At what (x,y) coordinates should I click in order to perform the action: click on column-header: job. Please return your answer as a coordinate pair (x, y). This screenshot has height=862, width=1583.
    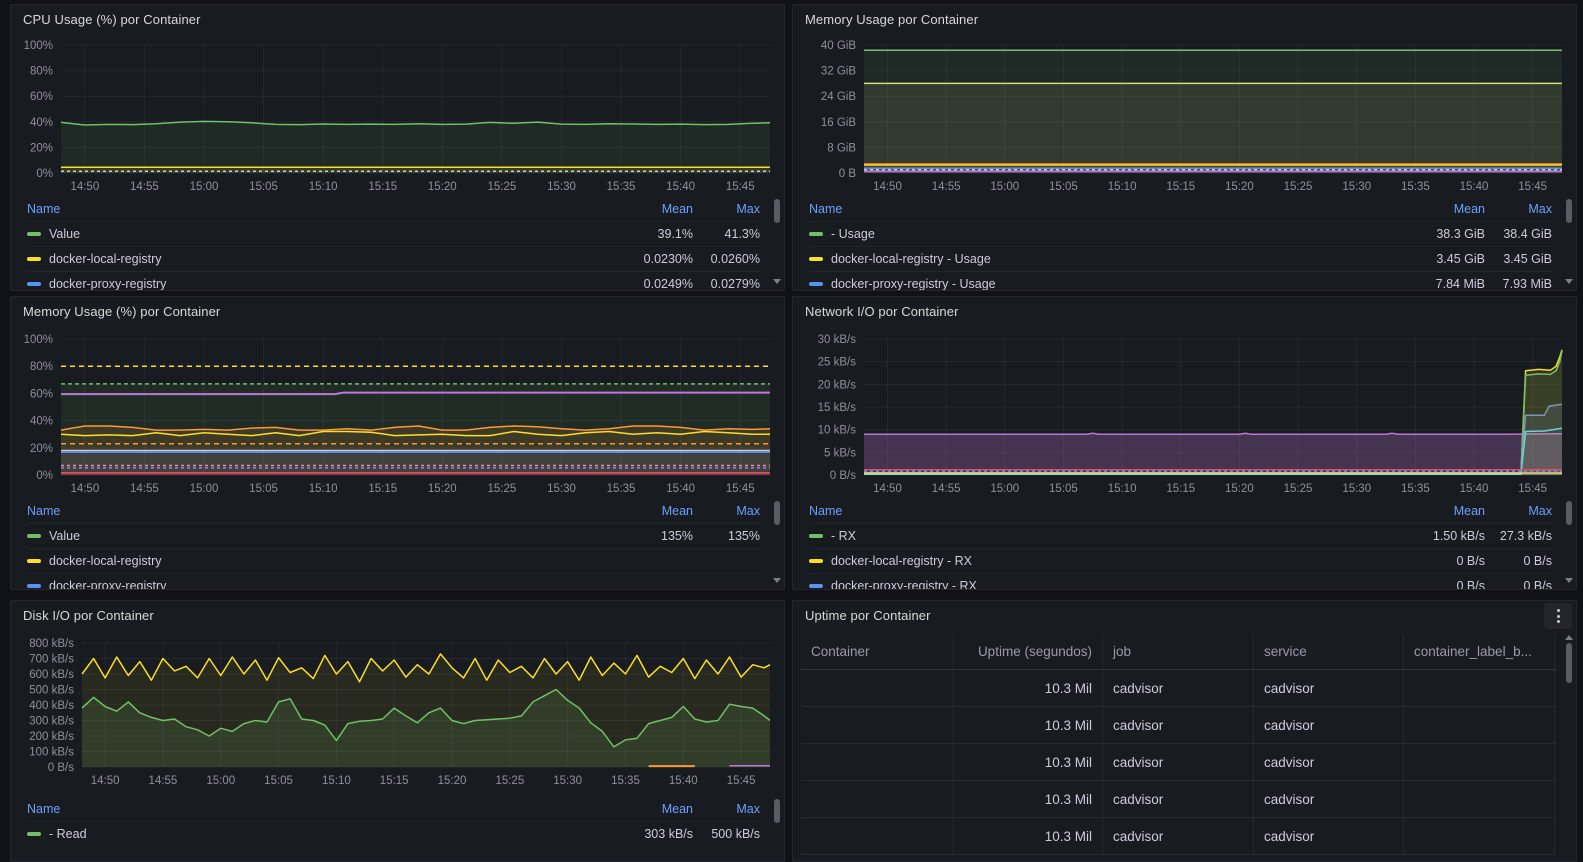
    Looking at the image, I should click on (1178, 651).